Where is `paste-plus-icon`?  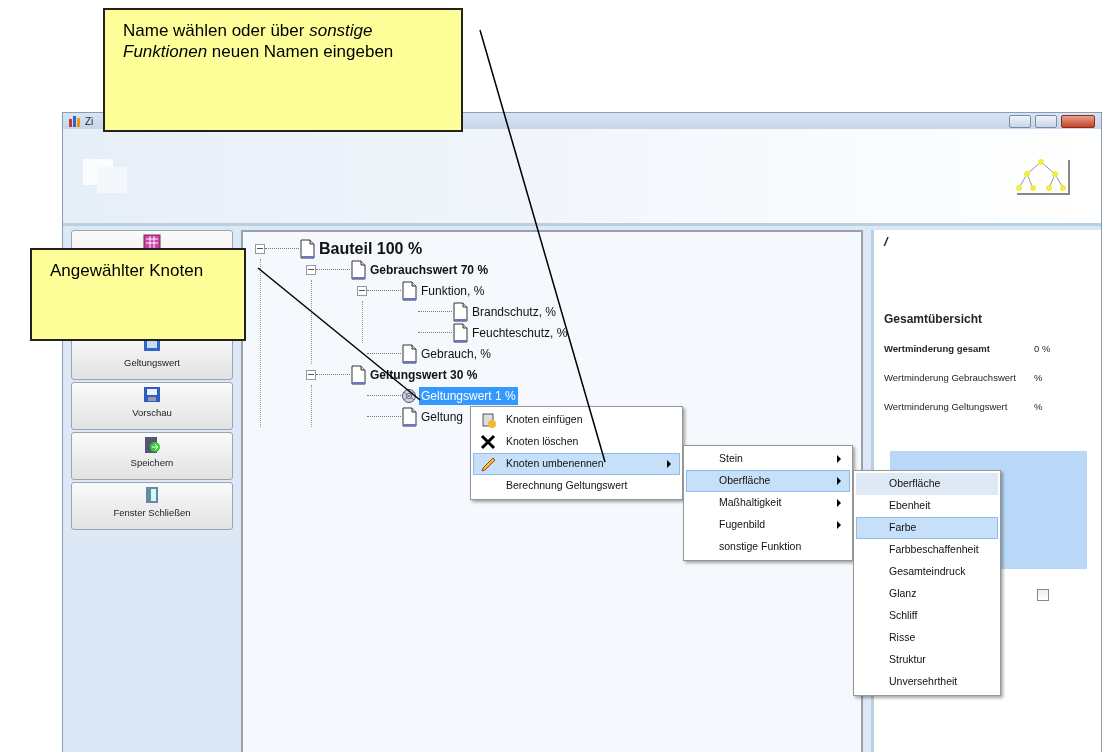 paste-plus-icon is located at coordinates (488, 420).